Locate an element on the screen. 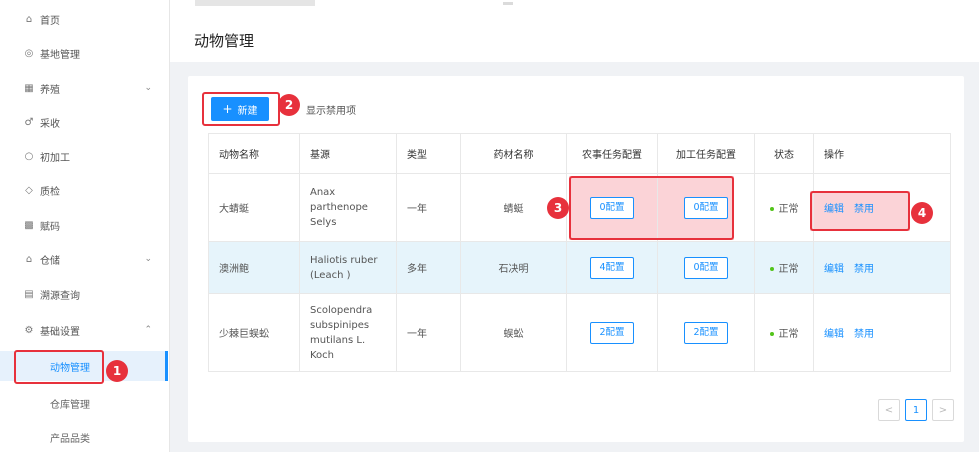  location-icon: ◎ is located at coordinates (29, 53).